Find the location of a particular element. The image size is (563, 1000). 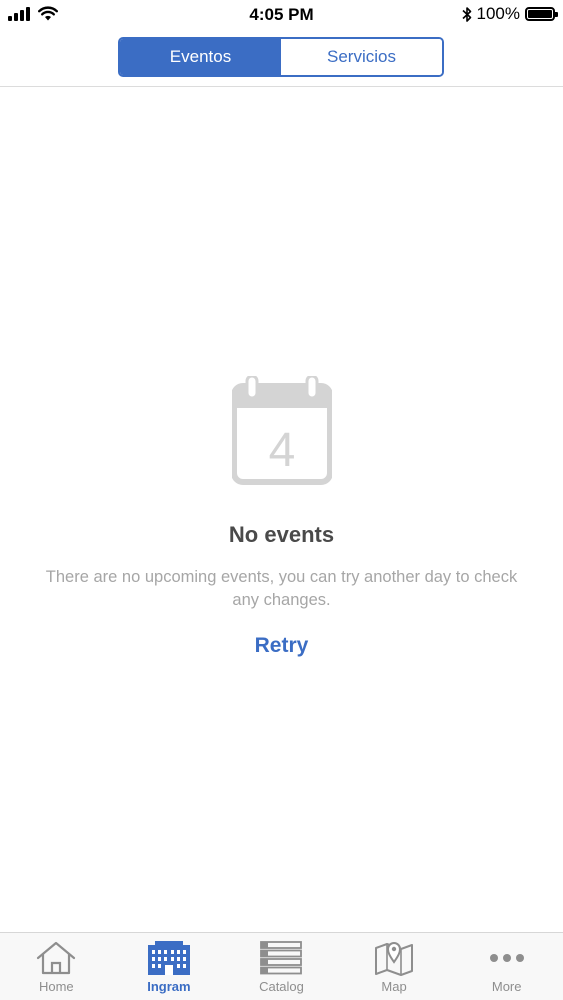

navigation-bar: Eventos Servicios is located at coordinates (281, 58).